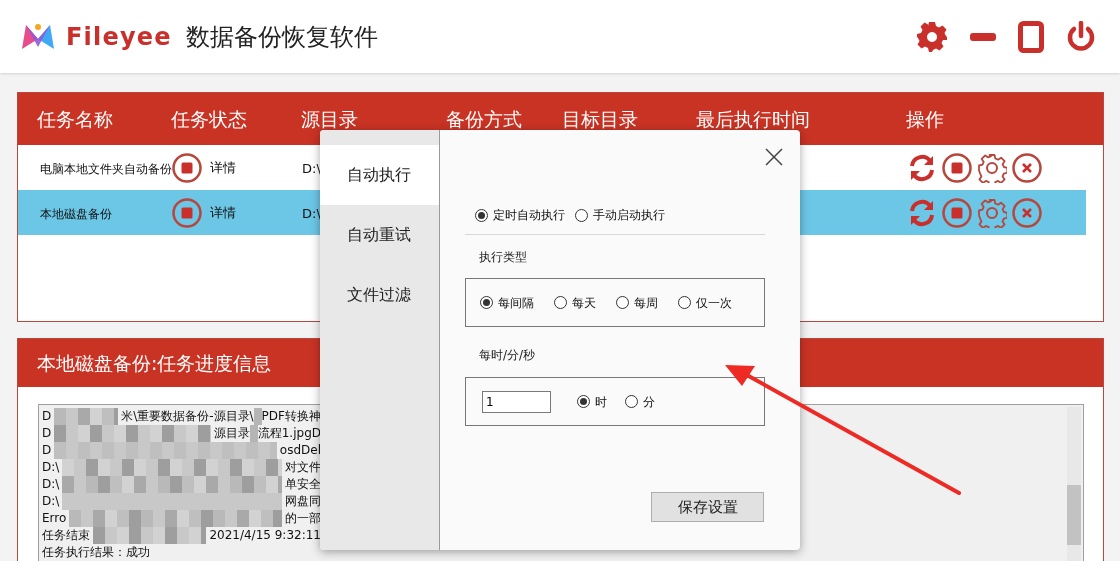 This screenshot has height=561, width=1120. What do you see at coordinates (289, 433) in the screenshot?
I see `log-text: 流程1.jpgD` at bounding box center [289, 433].